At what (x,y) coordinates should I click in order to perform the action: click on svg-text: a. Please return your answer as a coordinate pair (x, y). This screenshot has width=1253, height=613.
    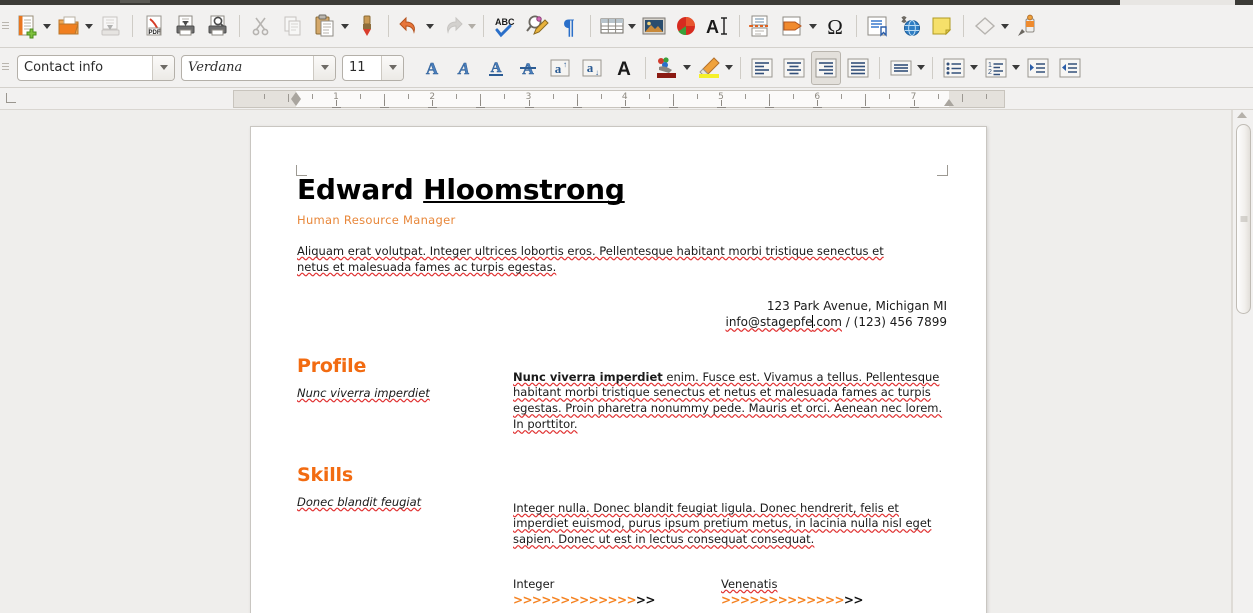
    Looking at the image, I should click on (590, 67).